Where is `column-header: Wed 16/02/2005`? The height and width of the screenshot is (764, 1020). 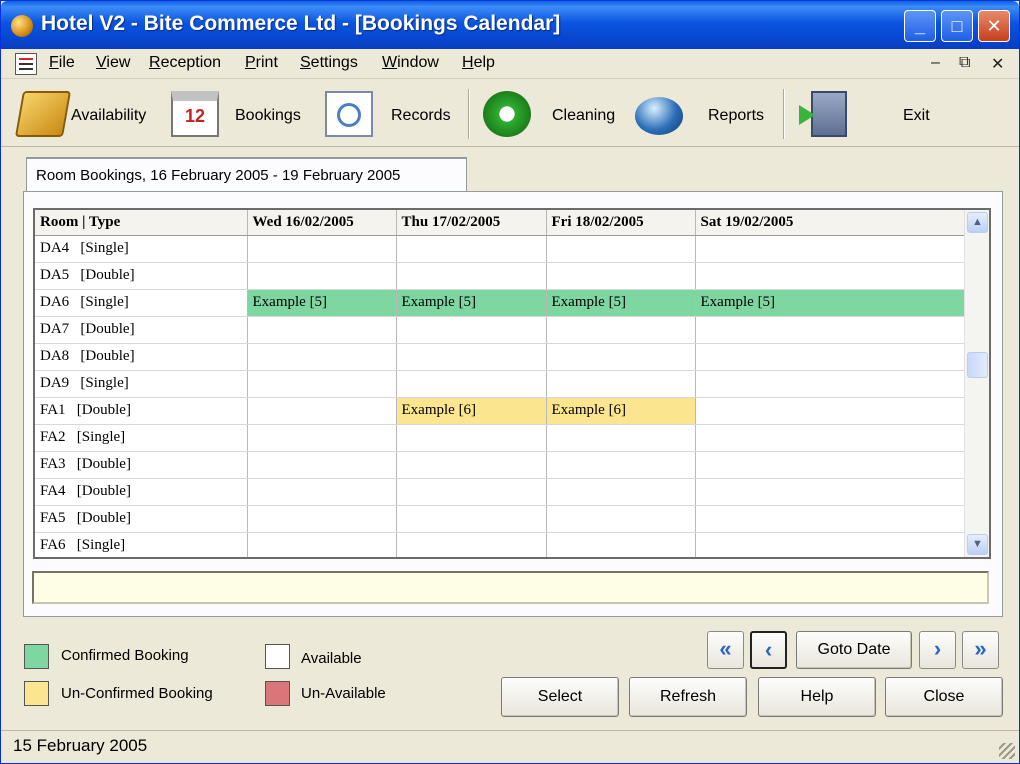 column-header: Wed 16/02/2005 is located at coordinates (322, 223).